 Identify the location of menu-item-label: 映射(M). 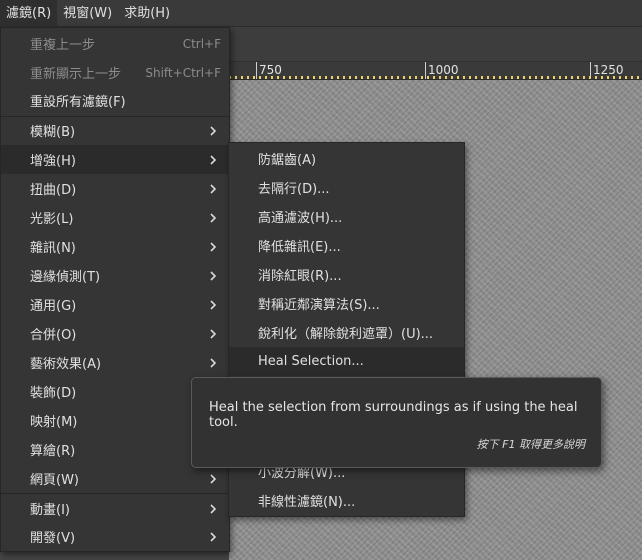
(54, 422).